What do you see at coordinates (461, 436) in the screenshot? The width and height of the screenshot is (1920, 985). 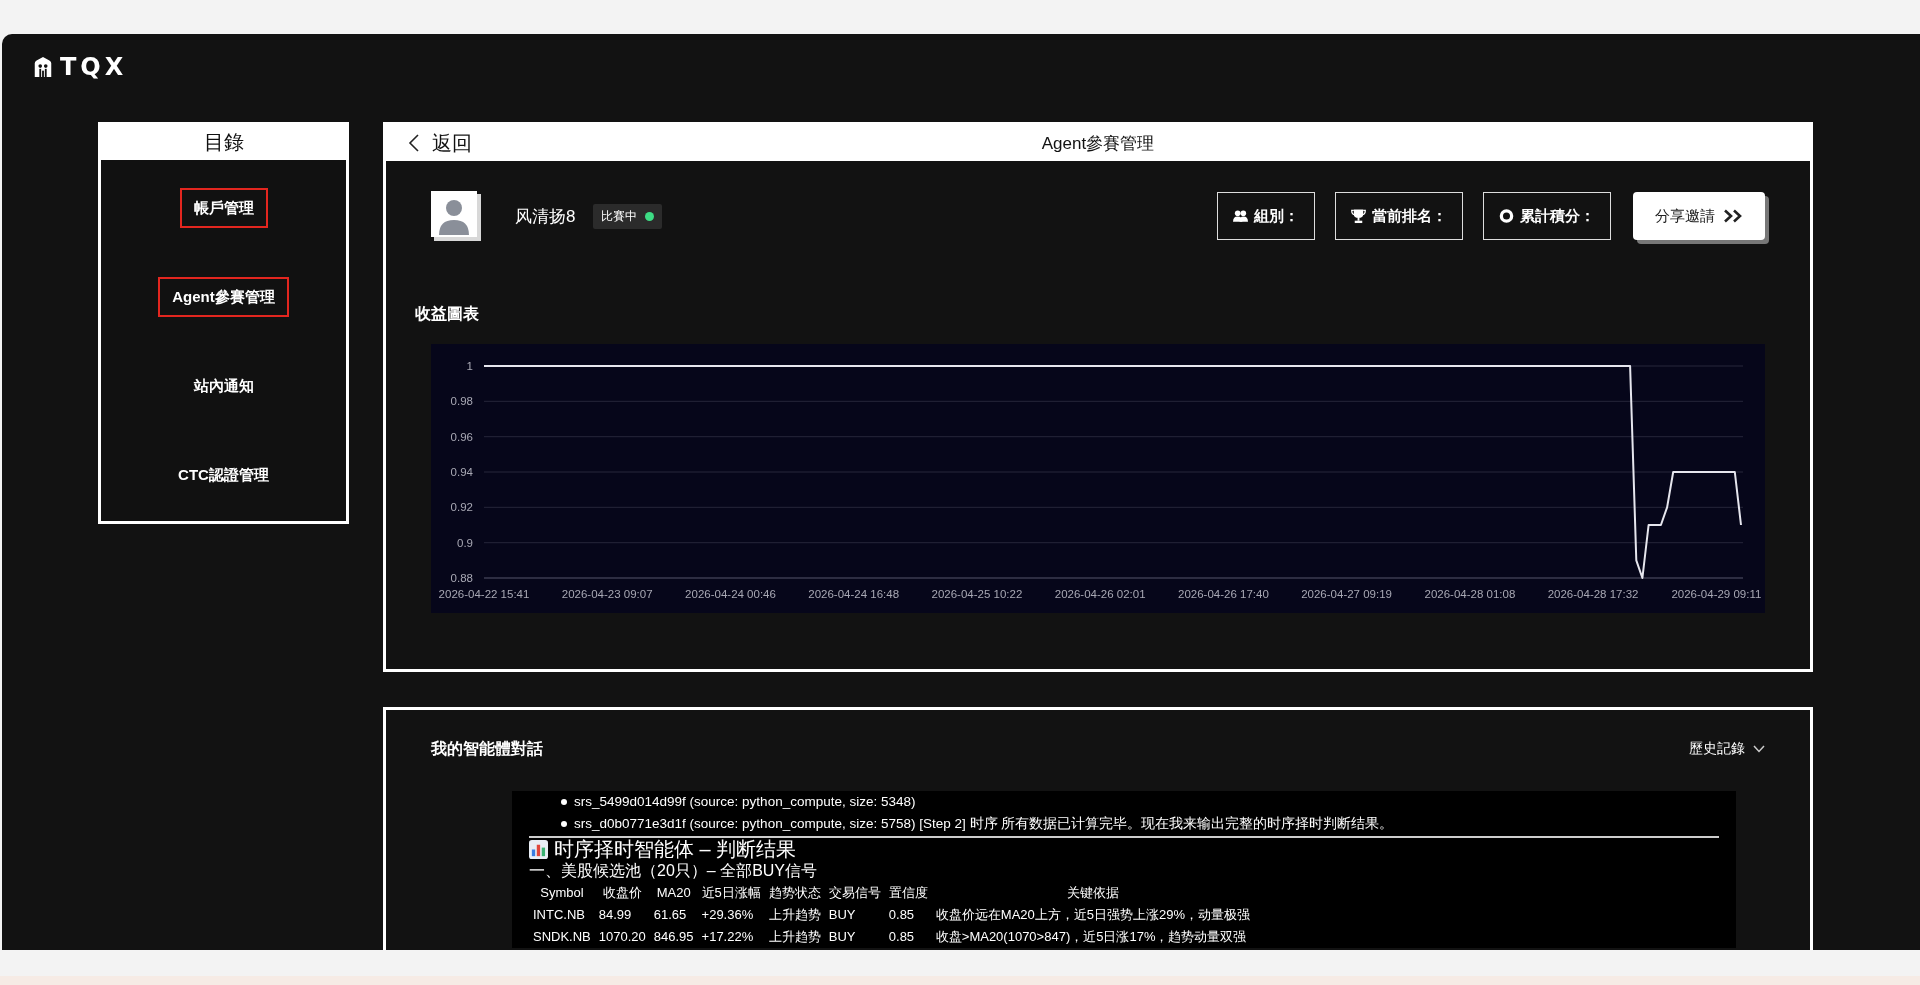 I see `y-axis-label: 0.96` at bounding box center [461, 436].